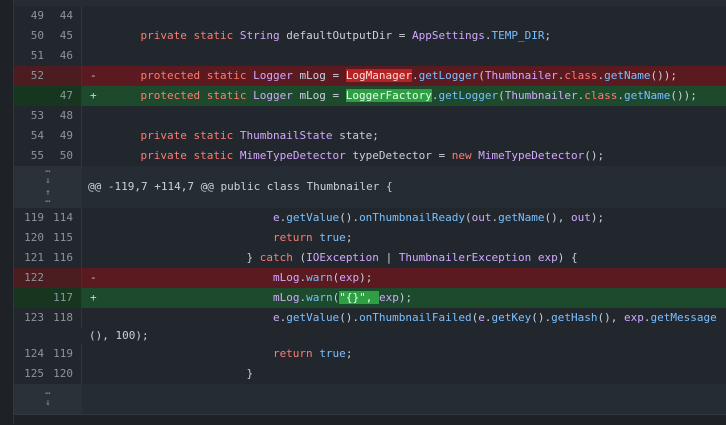 The height and width of the screenshot is (425, 726). I want to click on code-token: protected static, so click(184, 75).